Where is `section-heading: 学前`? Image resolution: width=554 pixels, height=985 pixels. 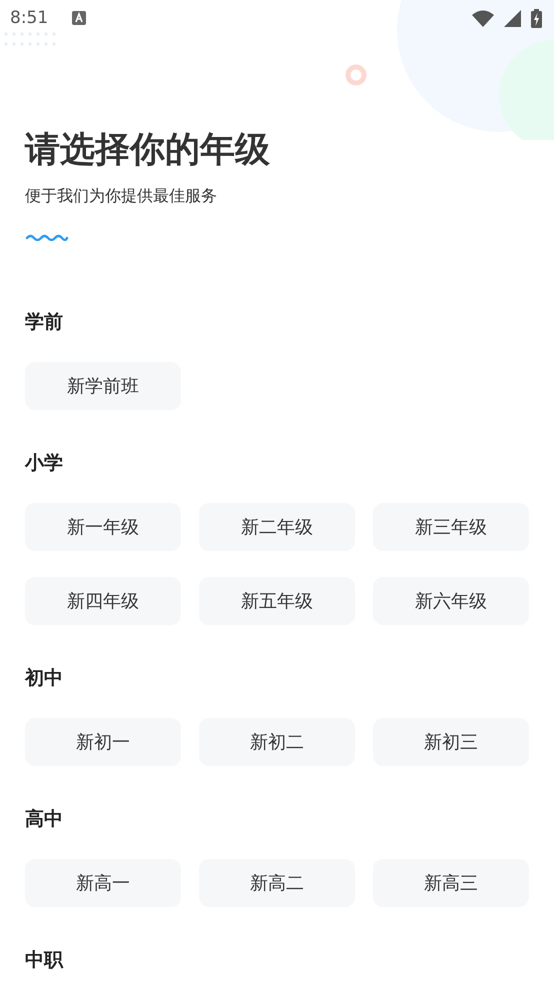
section-heading: 学前 is located at coordinates (44, 322).